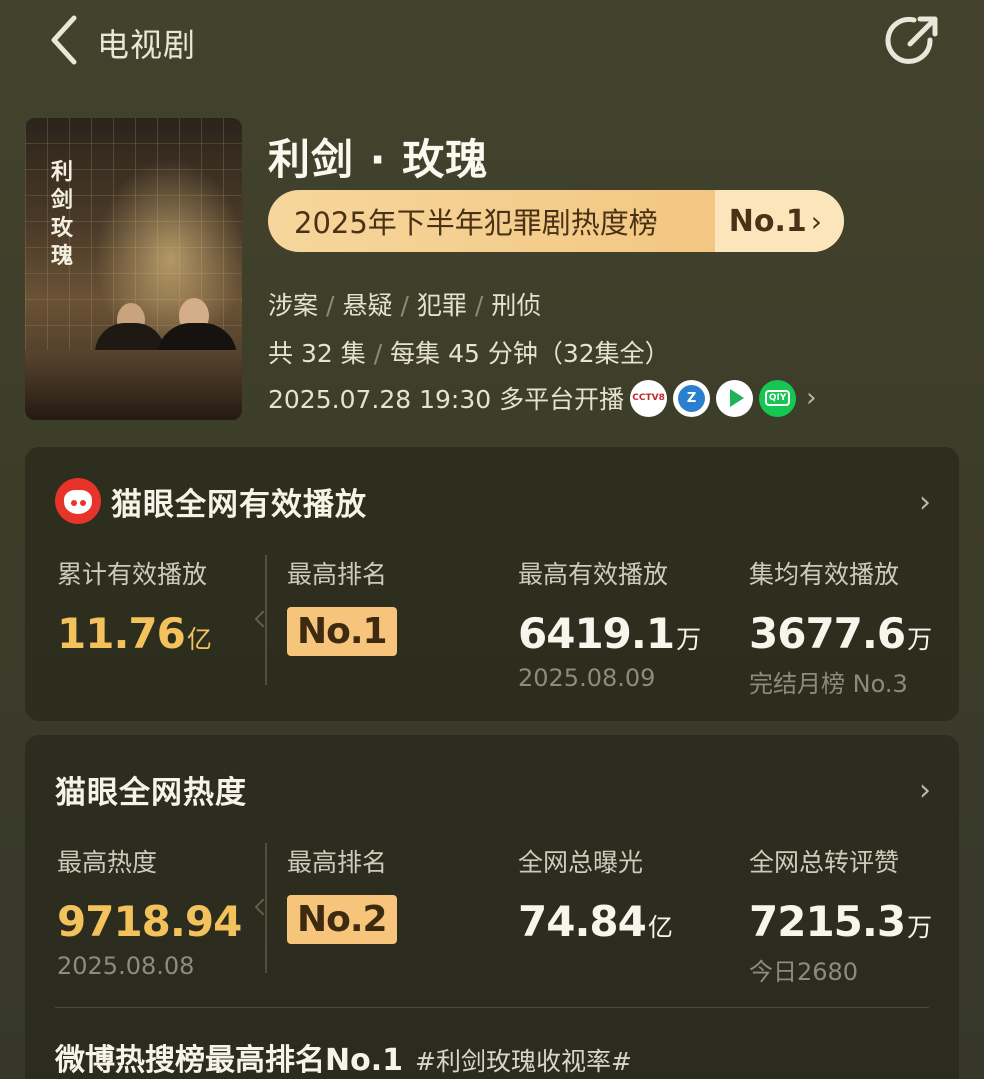 The image size is (984, 1079). I want to click on tencent-play-glyph, so click(736, 398).